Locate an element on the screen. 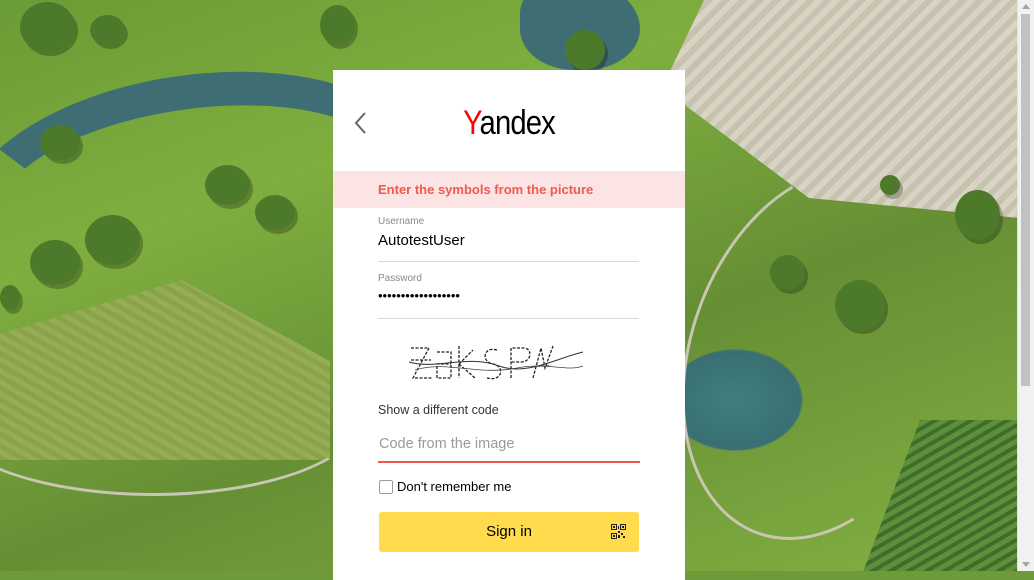  page-scrollbar is located at coordinates (1025, 285).